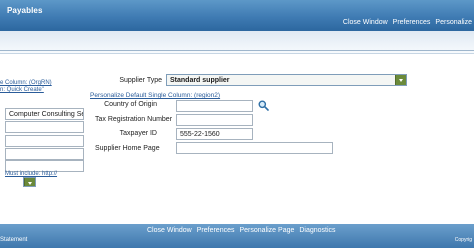 The image size is (474, 248). What do you see at coordinates (13, 240) in the screenshot?
I see `footer-statement-link: Statement` at bounding box center [13, 240].